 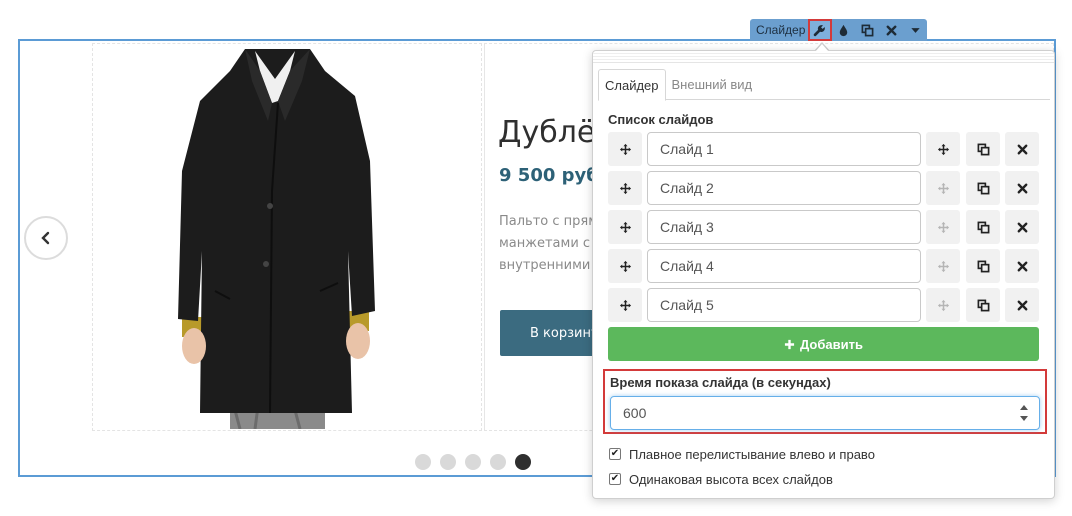 I want to click on duration-input: 600, so click(x=825, y=413).